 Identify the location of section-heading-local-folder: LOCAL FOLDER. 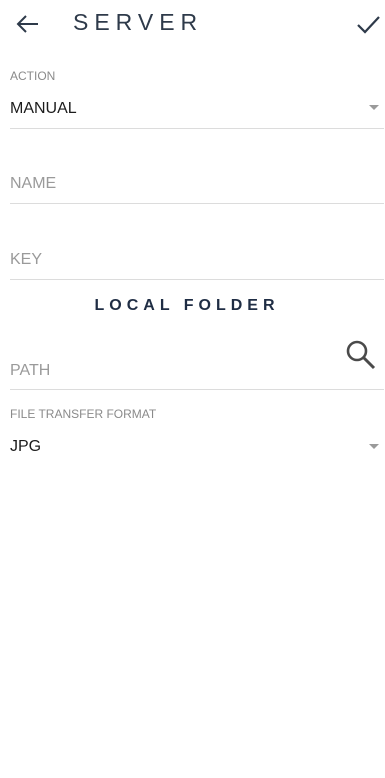
(187, 305).